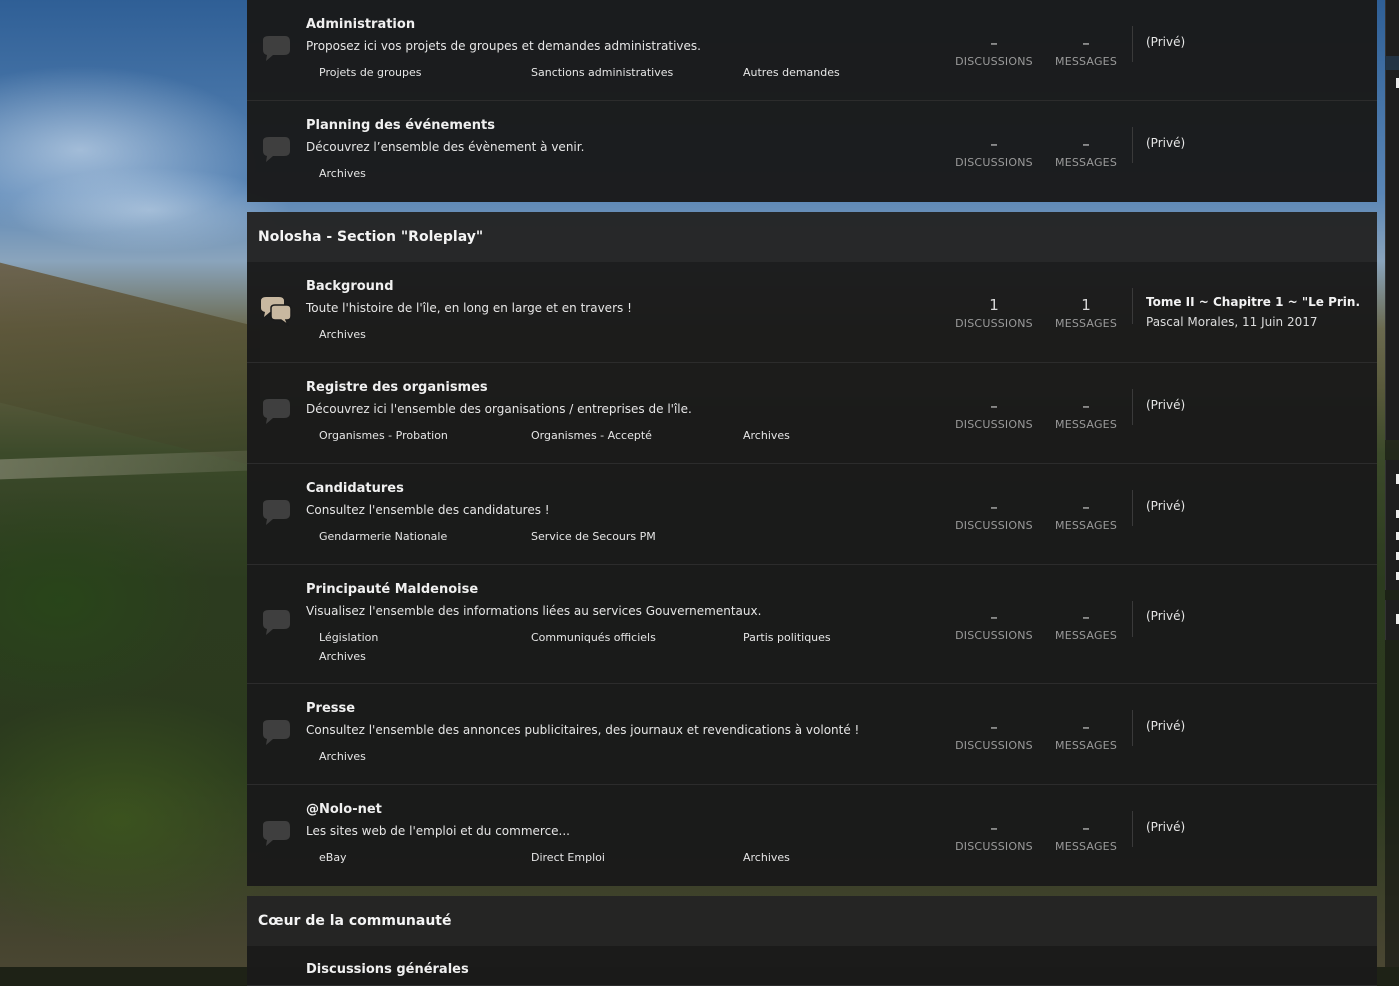 This screenshot has width=1399, height=986. I want to click on forum-title: @Nolo-net, so click(344, 809).